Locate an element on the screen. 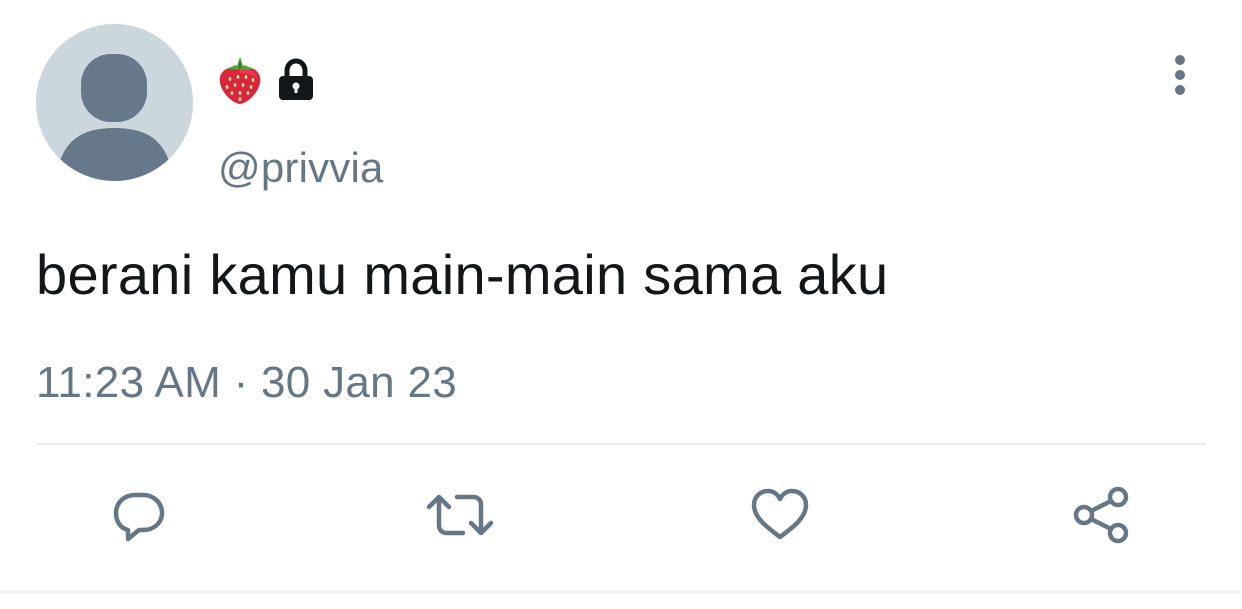 The width and height of the screenshot is (1242, 609). avatar is located at coordinates (114, 102).